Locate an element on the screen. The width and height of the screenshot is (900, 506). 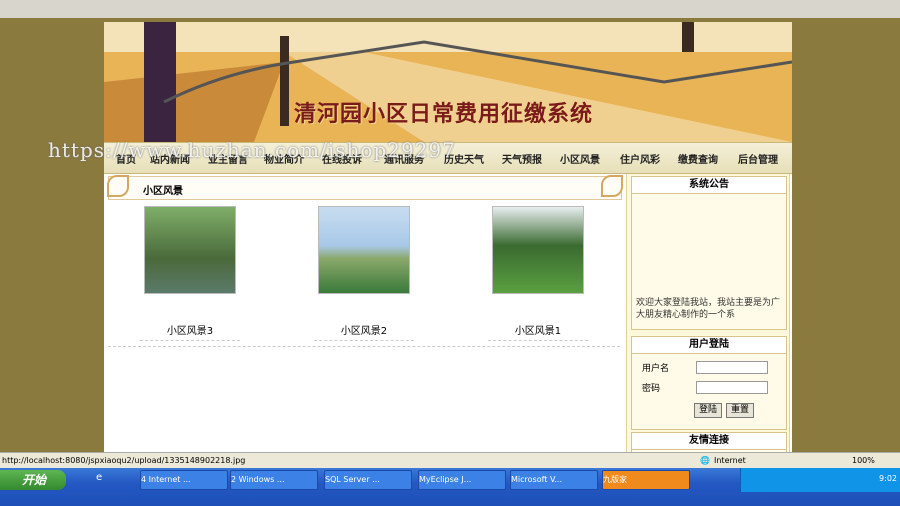
password-input is located at coordinates (732, 387).